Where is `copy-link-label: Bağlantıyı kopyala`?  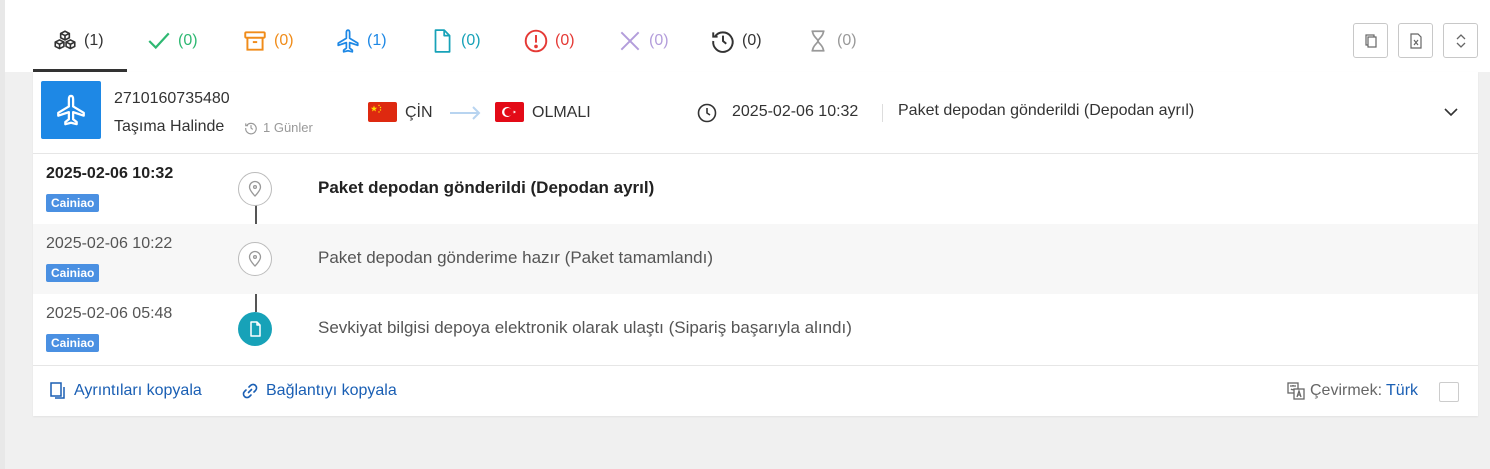 copy-link-label: Bağlantıyı kopyala is located at coordinates (331, 390).